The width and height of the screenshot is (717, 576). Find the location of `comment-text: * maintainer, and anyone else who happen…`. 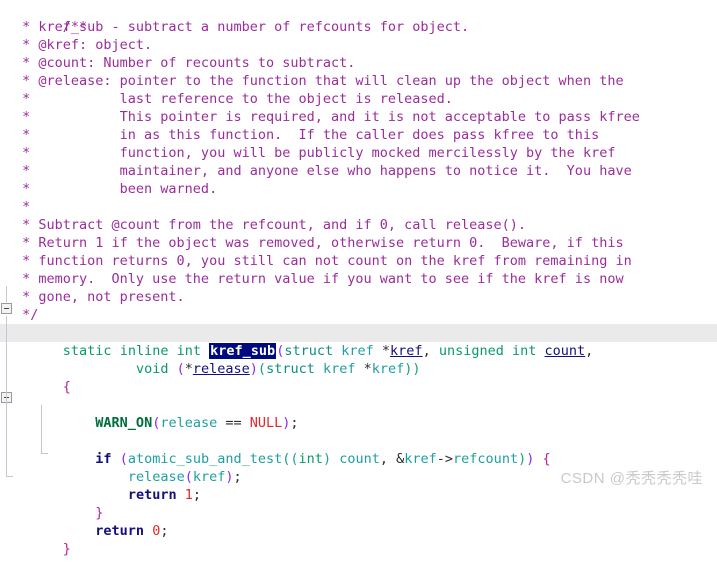

comment-text: * maintainer, and anyone else who happen… is located at coordinates (323, 171).